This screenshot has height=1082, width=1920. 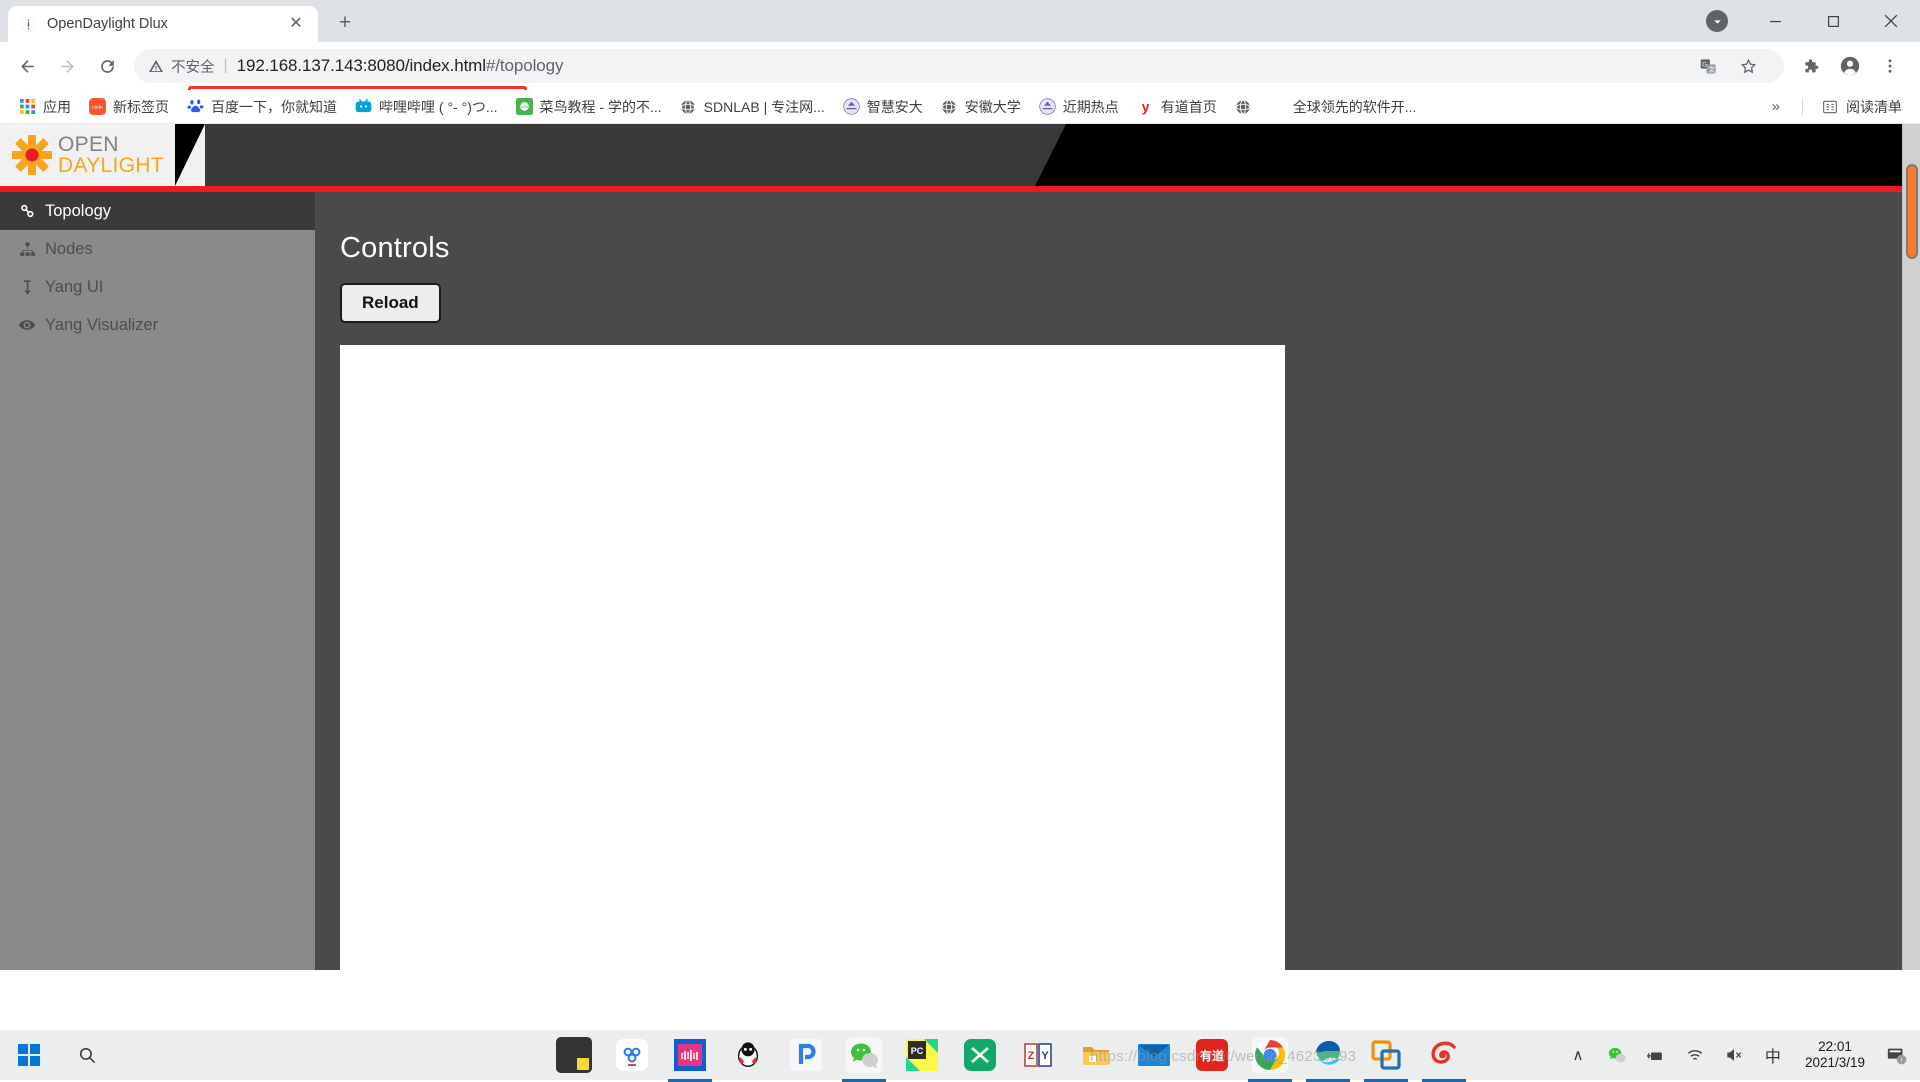 I want to click on bookmark-label: 应用, so click(x=57, y=106).